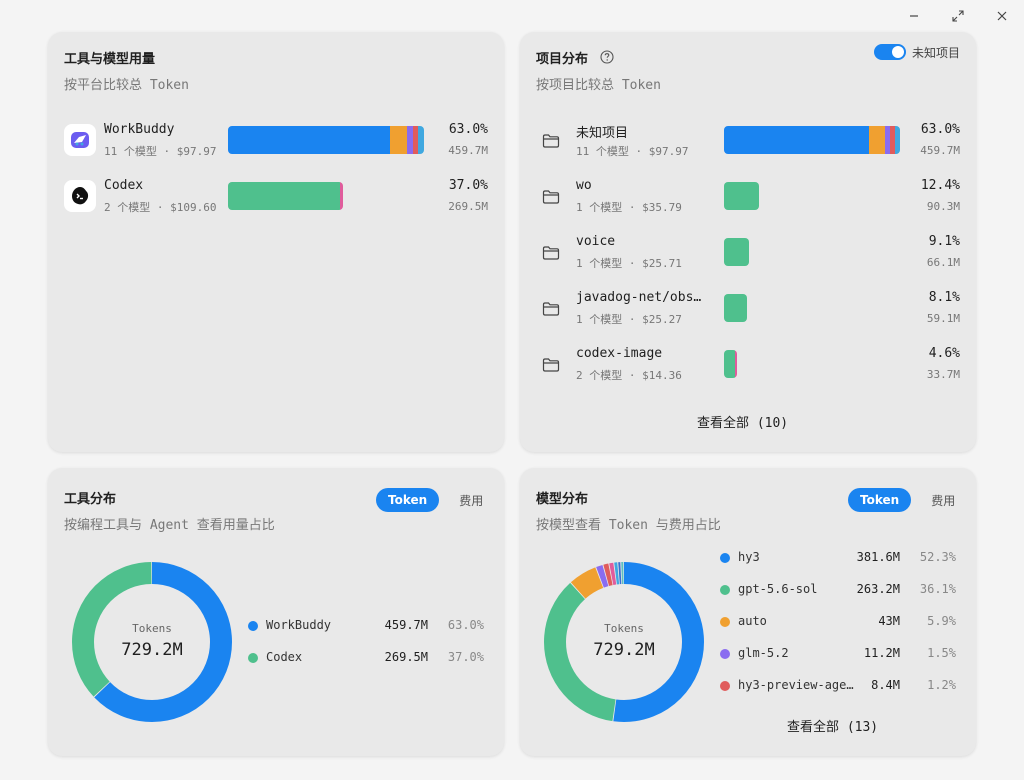 Image resolution: width=1024 pixels, height=780 pixels. Describe the element at coordinates (562, 59) in the screenshot. I see `card-title: 项目分布` at that location.